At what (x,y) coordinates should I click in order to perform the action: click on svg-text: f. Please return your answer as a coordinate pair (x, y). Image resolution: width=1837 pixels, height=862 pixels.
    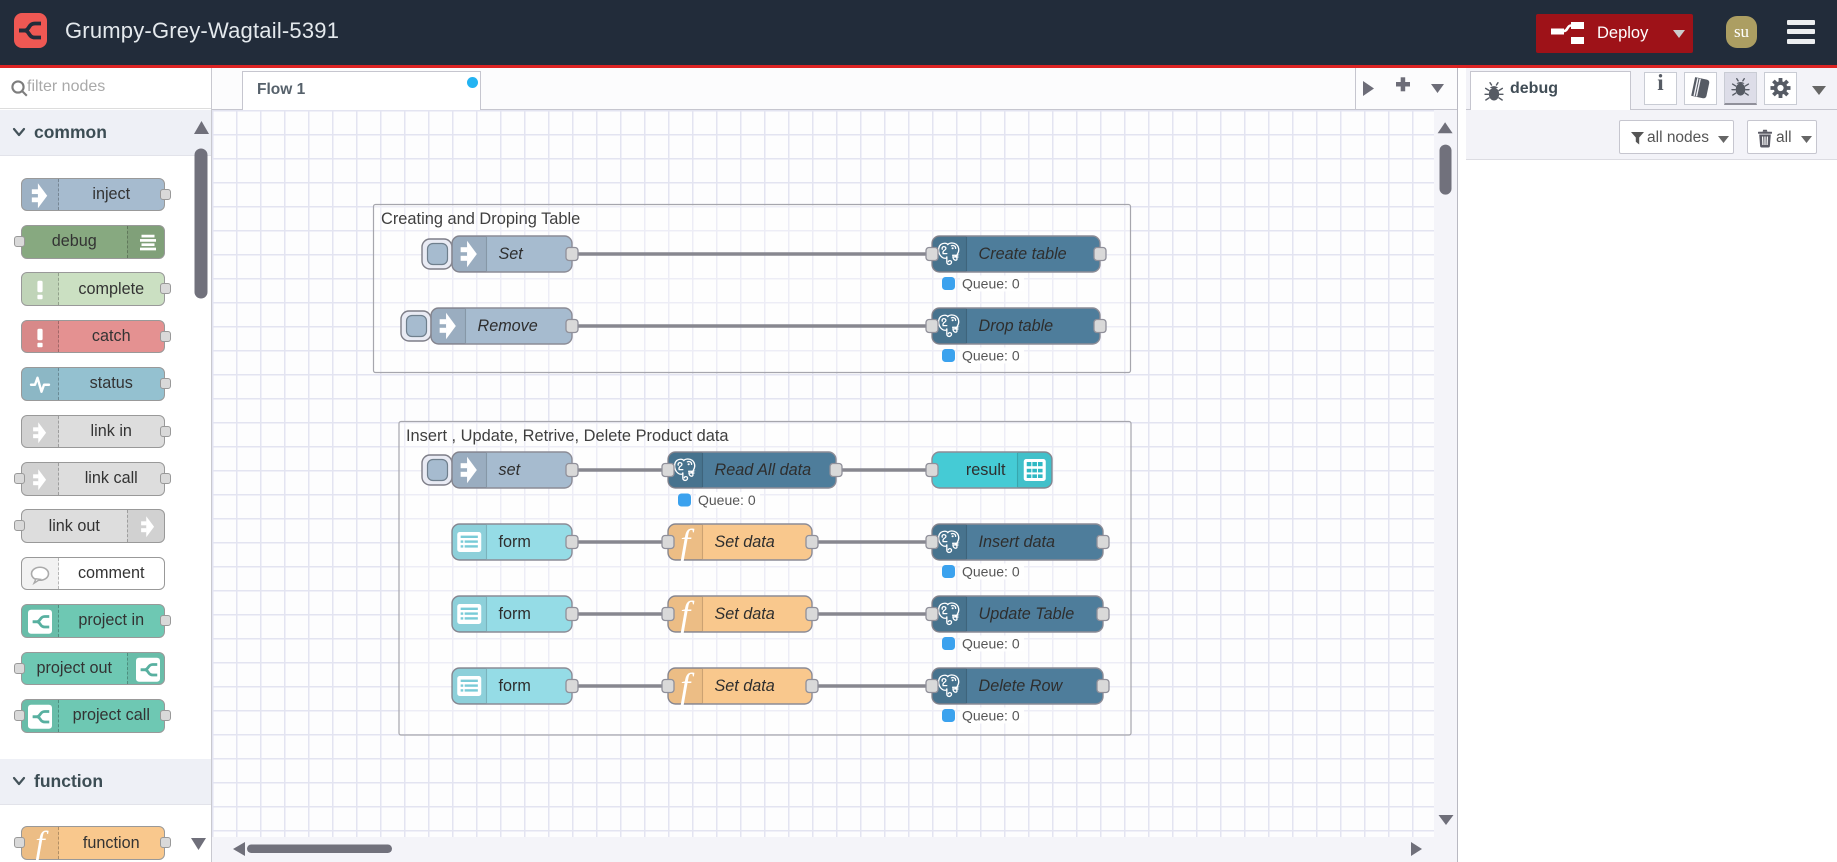
    Looking at the image, I should click on (42, 844).